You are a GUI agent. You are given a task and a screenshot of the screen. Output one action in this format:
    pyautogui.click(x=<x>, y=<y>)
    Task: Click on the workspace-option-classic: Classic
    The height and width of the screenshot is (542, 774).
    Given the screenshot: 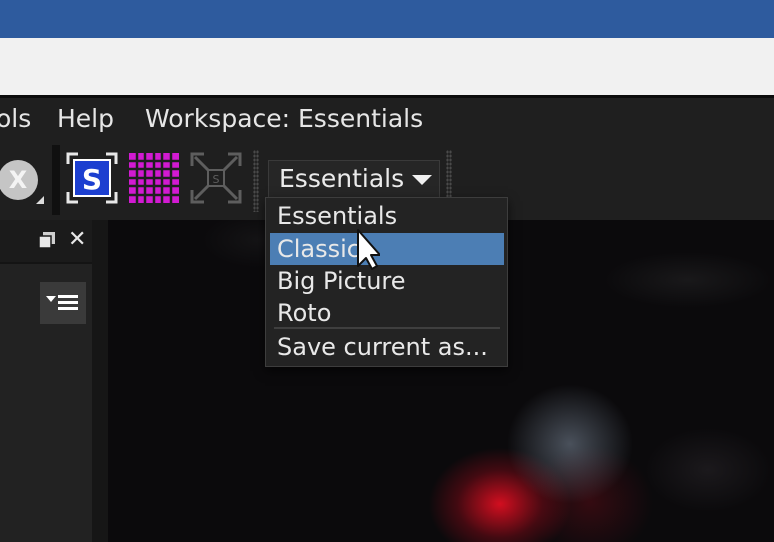 What is the action you would take?
    pyautogui.click(x=387, y=249)
    